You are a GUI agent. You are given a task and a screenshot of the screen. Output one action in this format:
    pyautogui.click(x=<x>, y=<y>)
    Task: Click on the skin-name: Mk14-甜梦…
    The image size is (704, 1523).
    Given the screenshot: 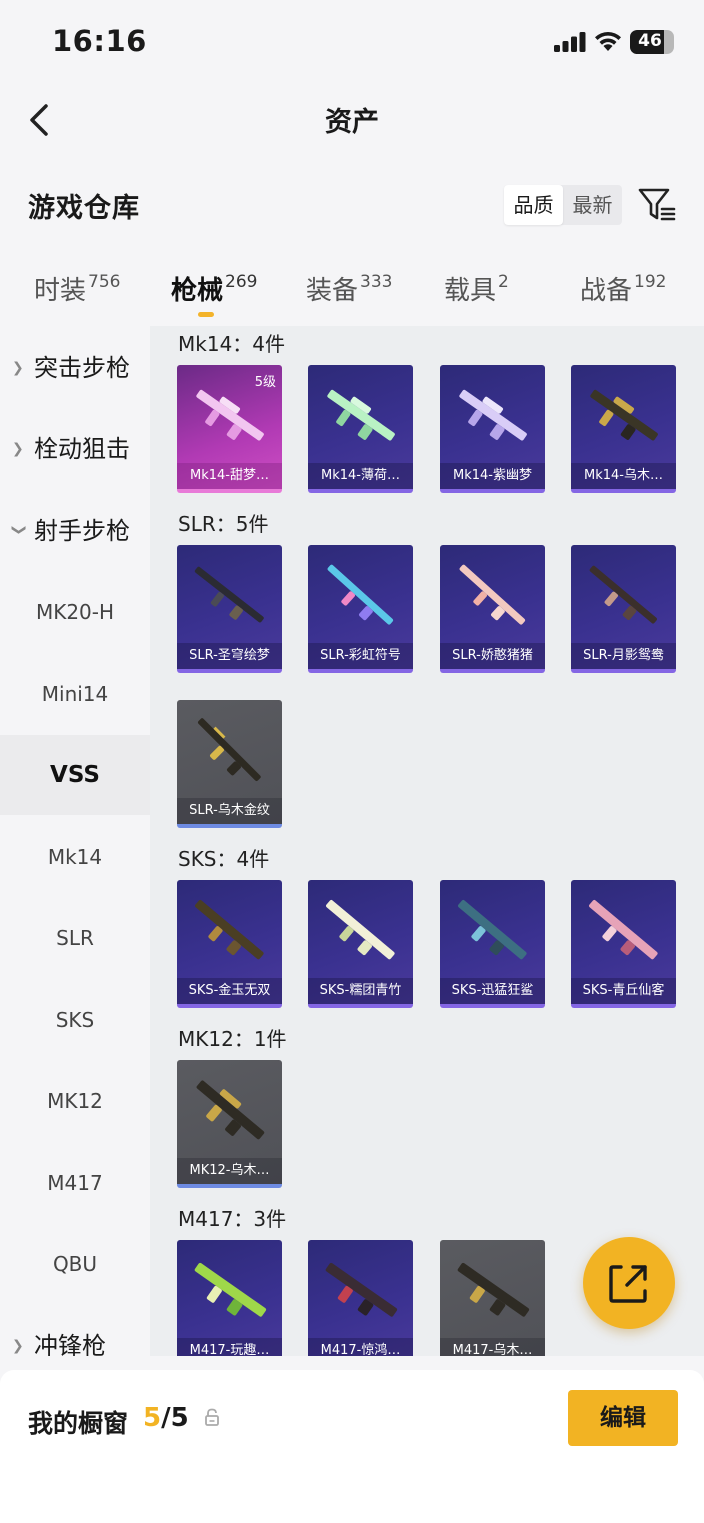 What is the action you would take?
    pyautogui.click(x=229, y=476)
    